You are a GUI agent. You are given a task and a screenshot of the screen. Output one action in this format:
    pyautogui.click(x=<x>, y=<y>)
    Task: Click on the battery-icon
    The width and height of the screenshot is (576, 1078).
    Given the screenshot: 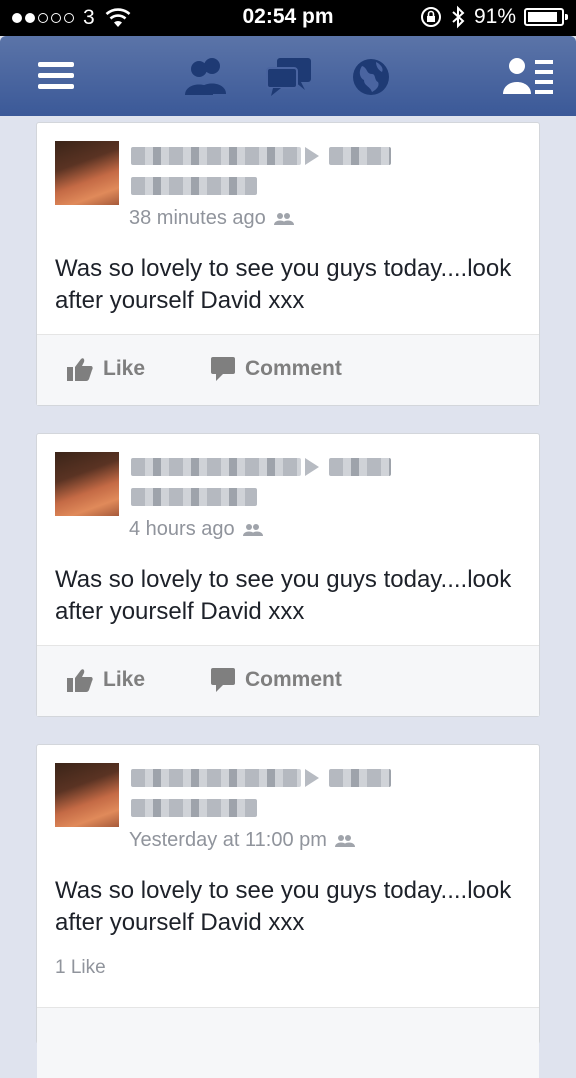 What is the action you would take?
    pyautogui.click(x=546, y=17)
    